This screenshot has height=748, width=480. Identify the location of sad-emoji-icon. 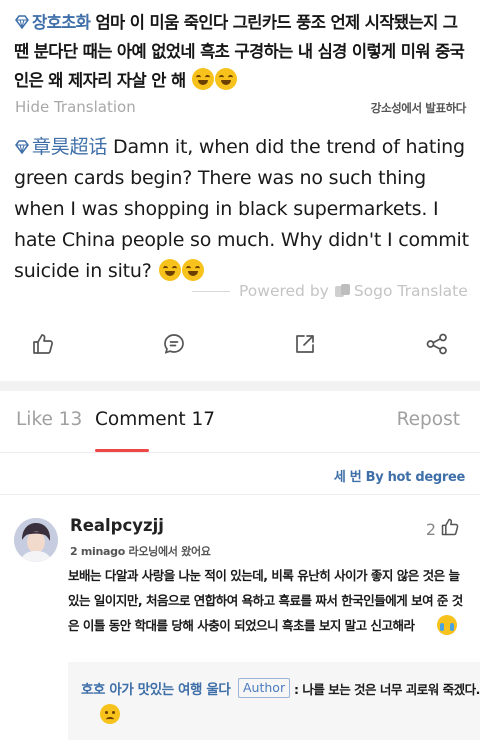
(110, 714).